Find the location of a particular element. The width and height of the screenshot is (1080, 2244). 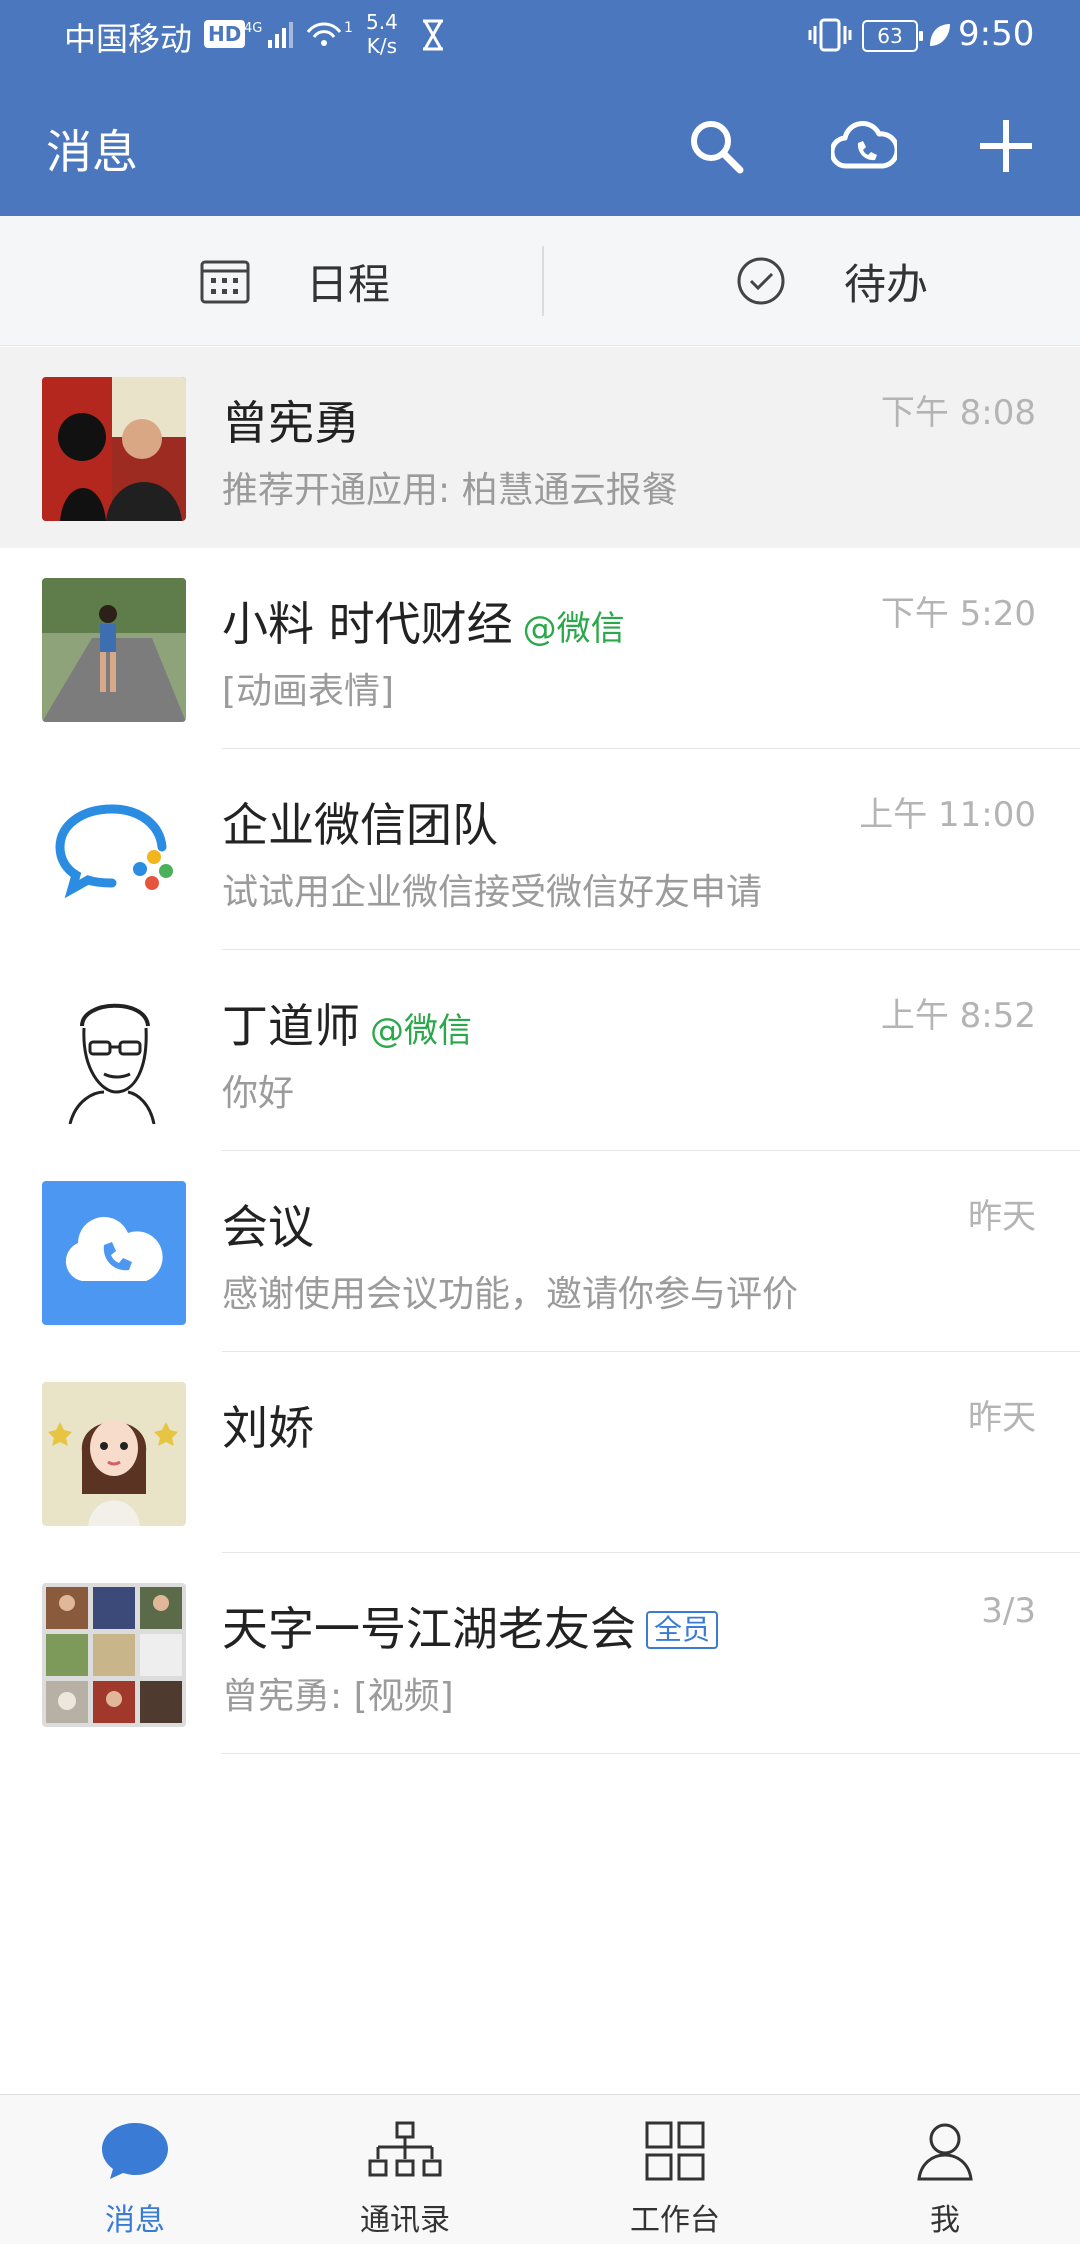

conversation-name-text: 会议 is located at coordinates (268, 1227).